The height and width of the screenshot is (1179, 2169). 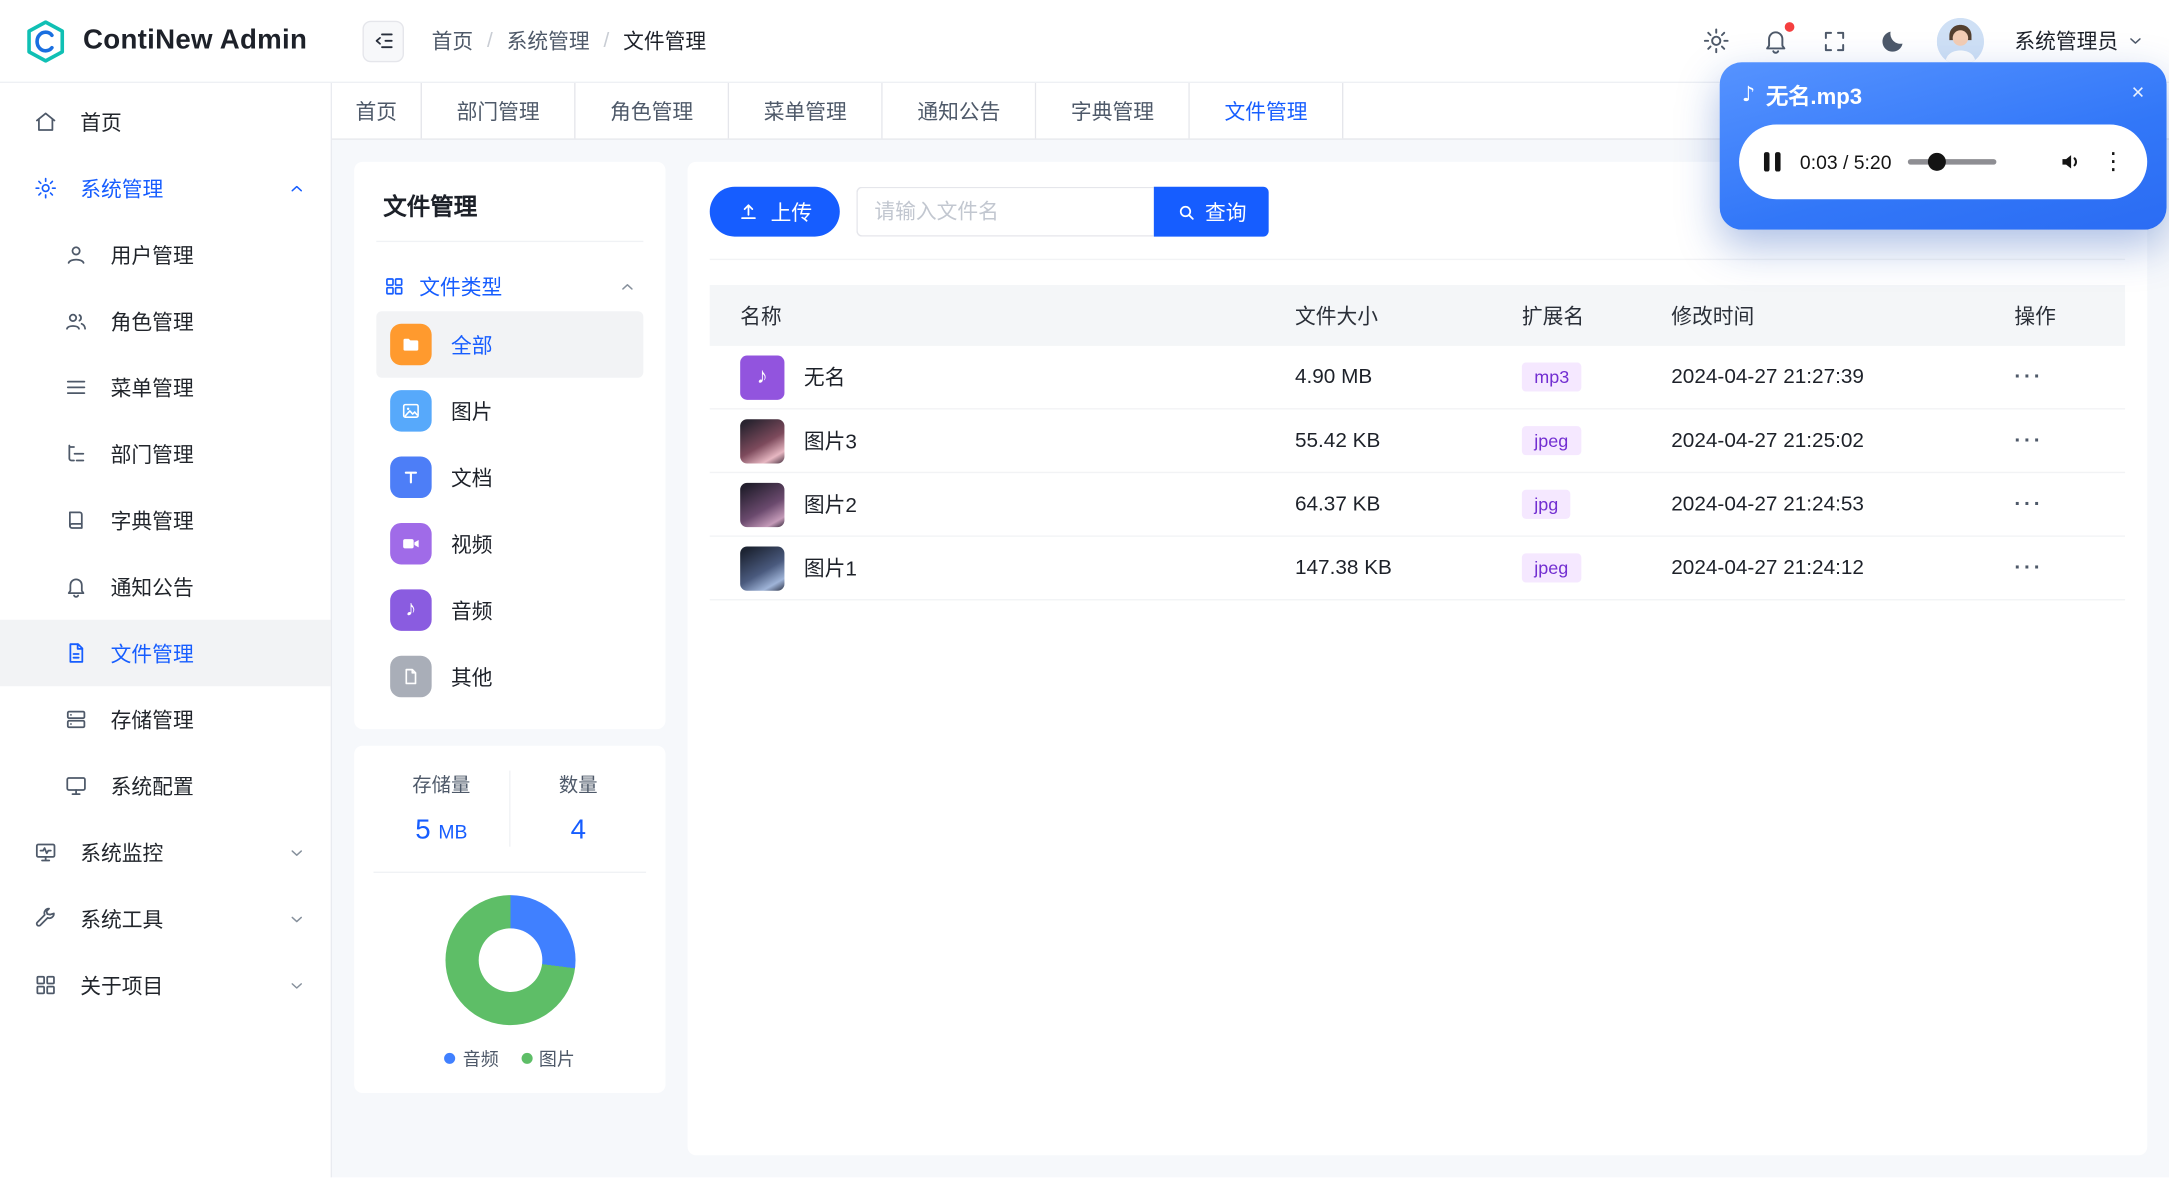 I want to click on ext-tag: jpeg, so click(x=1551, y=441).